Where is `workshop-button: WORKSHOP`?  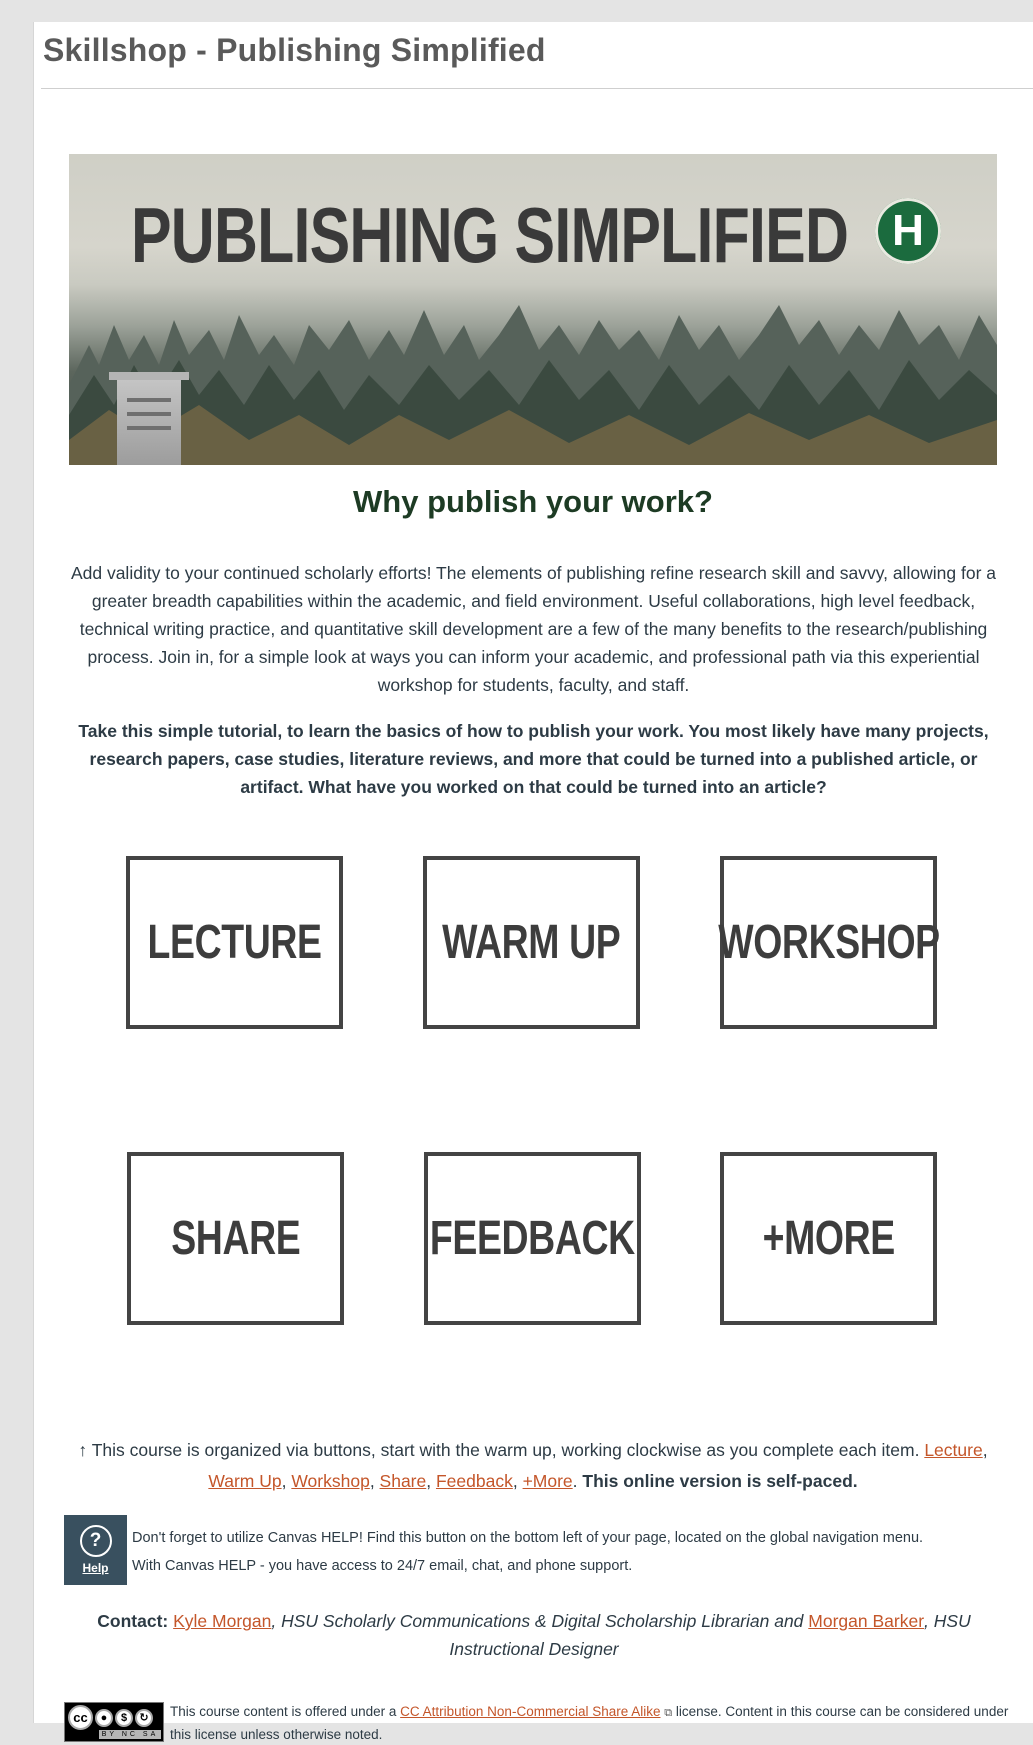
workshop-button: WORKSHOP is located at coordinates (828, 942).